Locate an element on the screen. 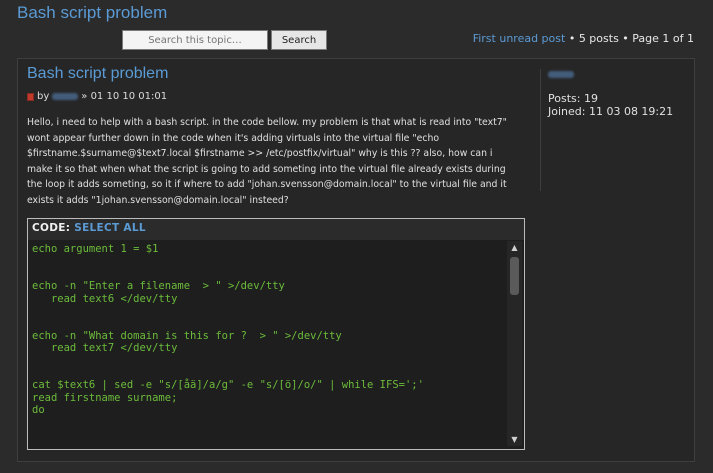  select-all-link: SELECT ALL is located at coordinates (110, 228).